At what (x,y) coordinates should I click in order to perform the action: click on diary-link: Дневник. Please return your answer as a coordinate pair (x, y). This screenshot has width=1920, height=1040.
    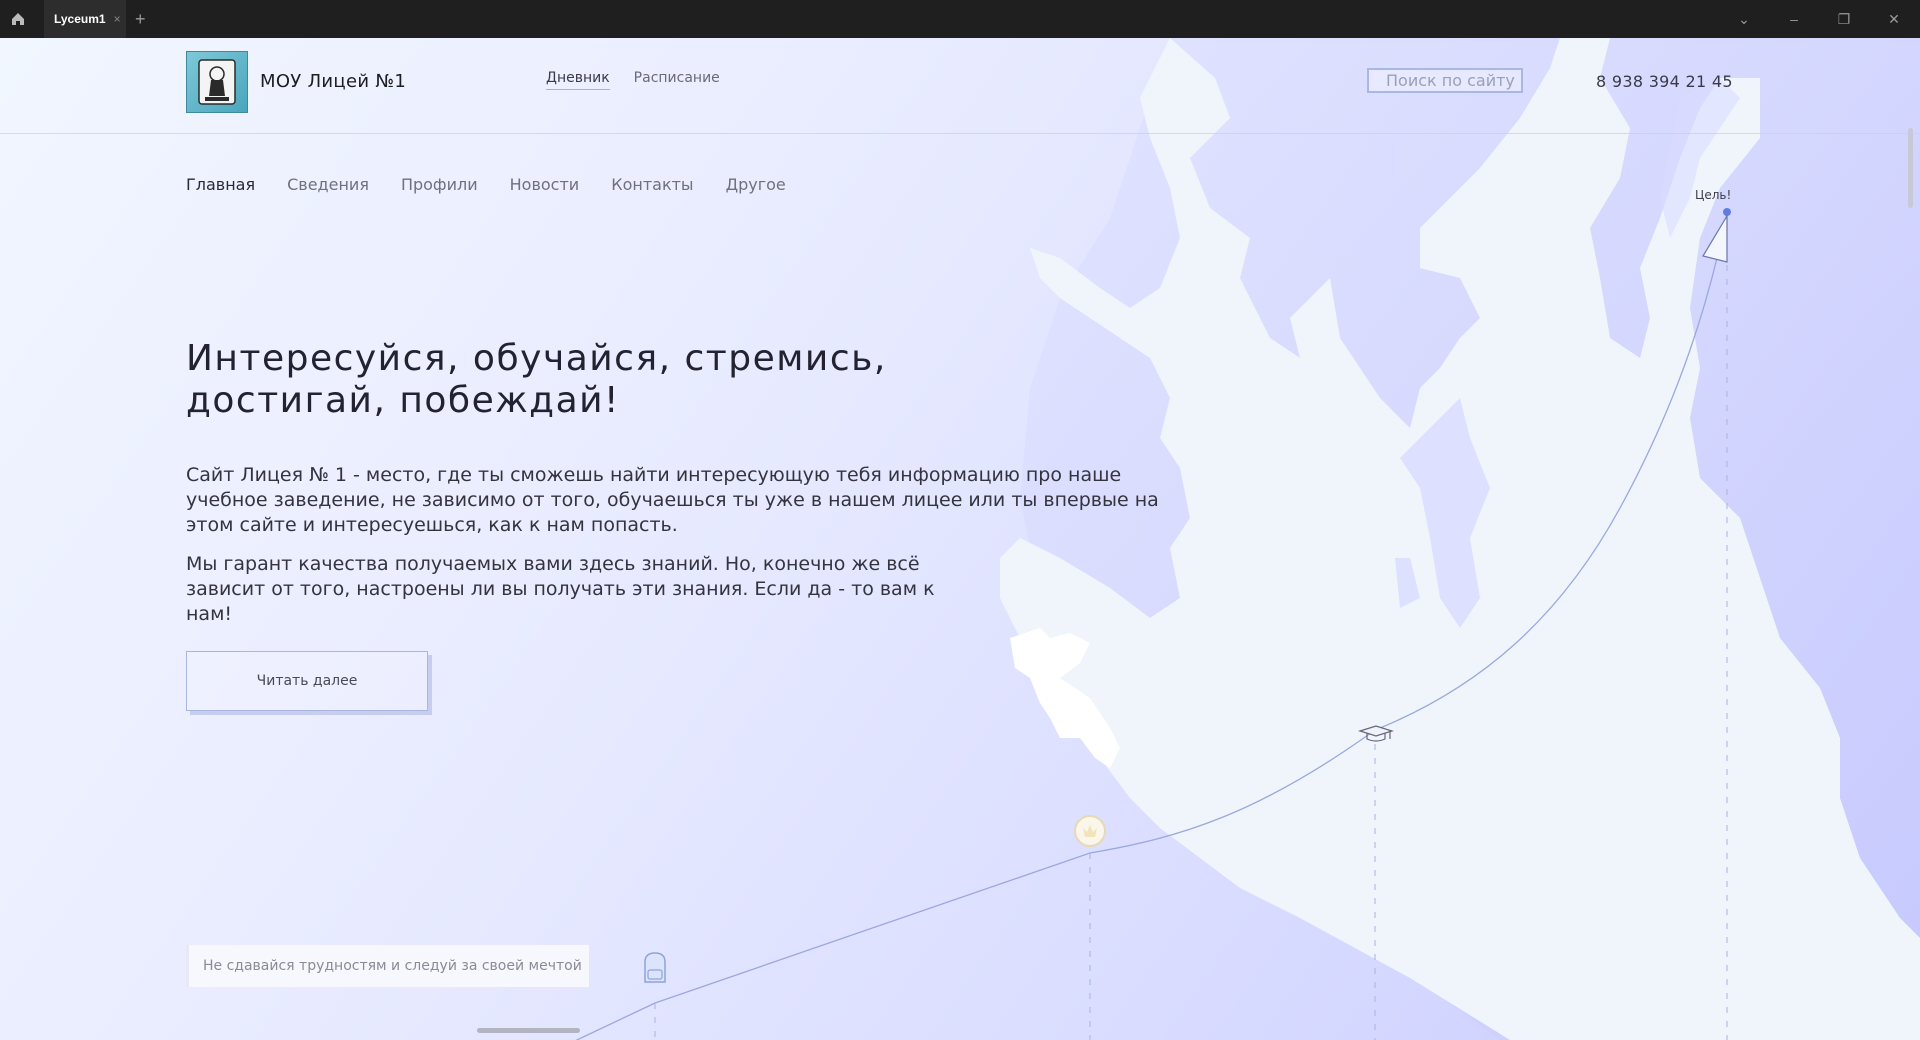
    Looking at the image, I should click on (578, 80).